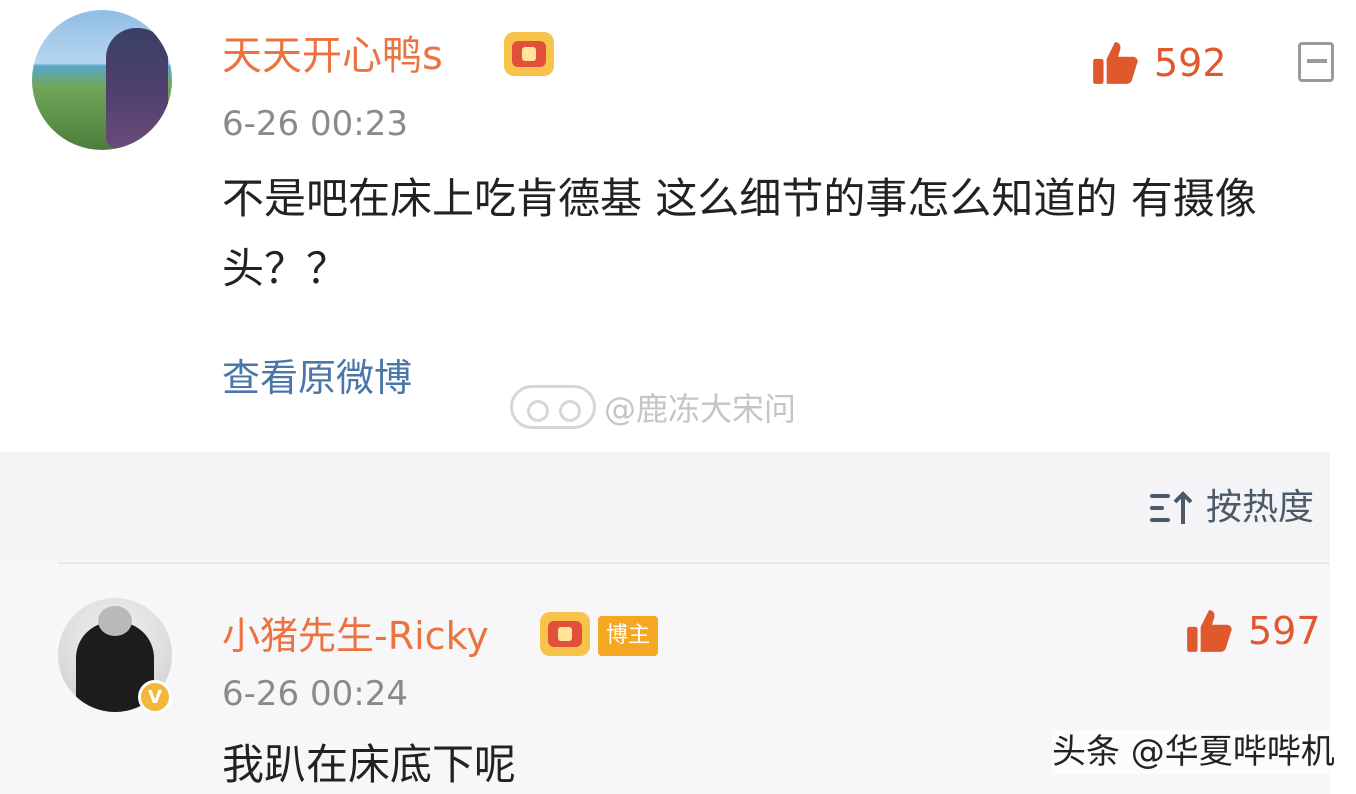 Image resolution: width=1356 pixels, height=794 pixels. I want to click on verified-v-icon: V, so click(155, 697).